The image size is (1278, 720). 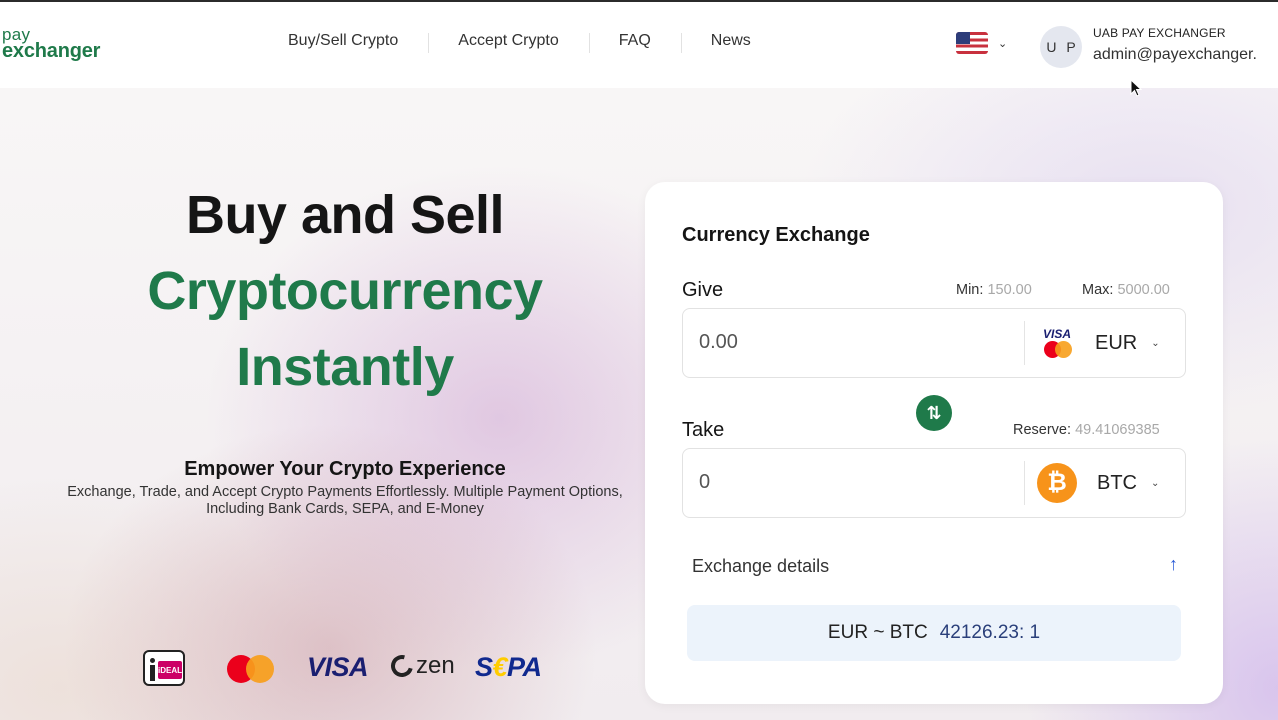 What do you see at coordinates (345, 469) in the screenshot?
I see `hero-tagline: Empower Your Crypto Experience` at bounding box center [345, 469].